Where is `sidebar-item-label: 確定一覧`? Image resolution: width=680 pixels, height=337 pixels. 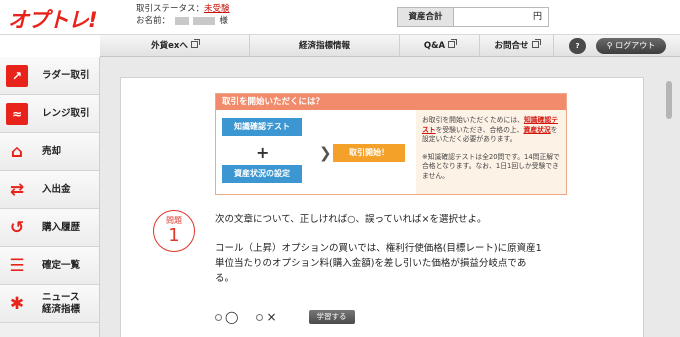 sidebar-item-label: 確定一覧 is located at coordinates (61, 265).